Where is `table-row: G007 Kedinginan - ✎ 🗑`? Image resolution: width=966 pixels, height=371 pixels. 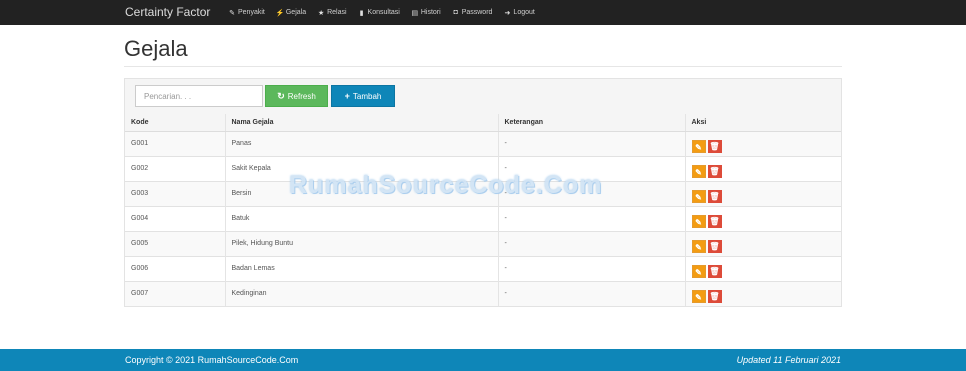 table-row: G007 Kedinginan - ✎ 🗑 is located at coordinates (483, 293).